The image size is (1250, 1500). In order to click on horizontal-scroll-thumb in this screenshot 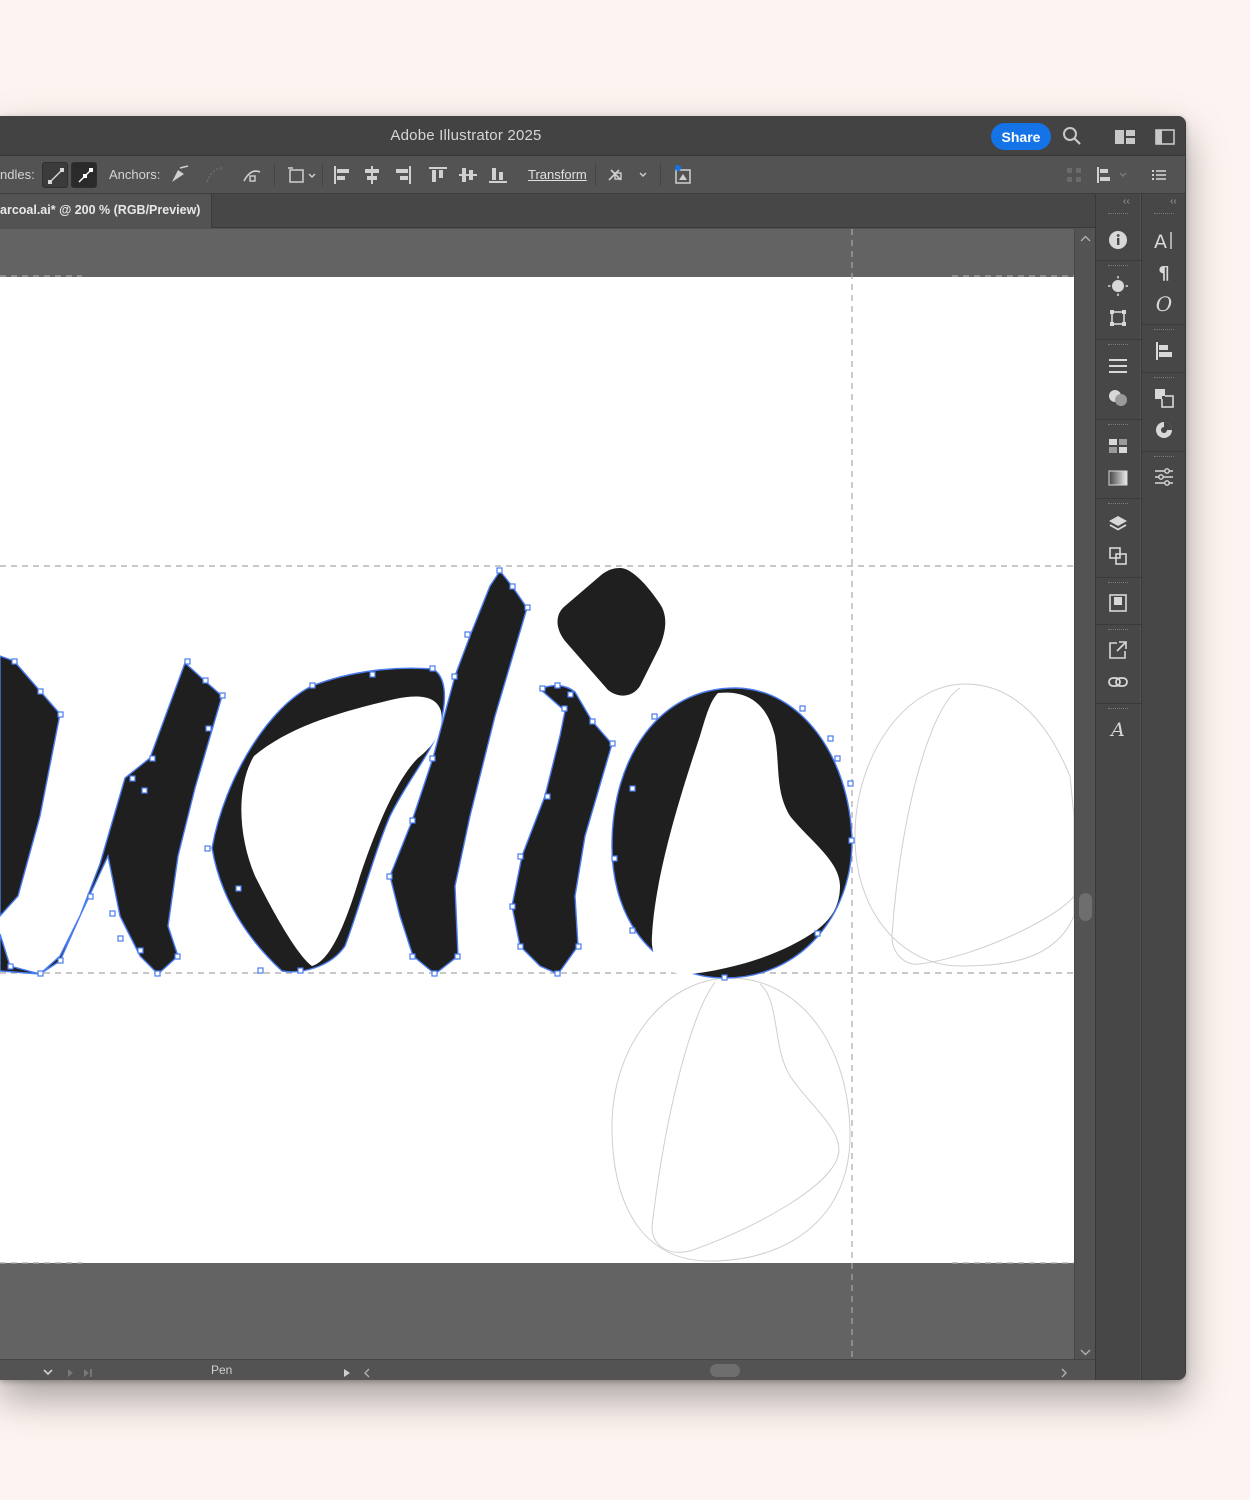, I will do `click(725, 1370)`.